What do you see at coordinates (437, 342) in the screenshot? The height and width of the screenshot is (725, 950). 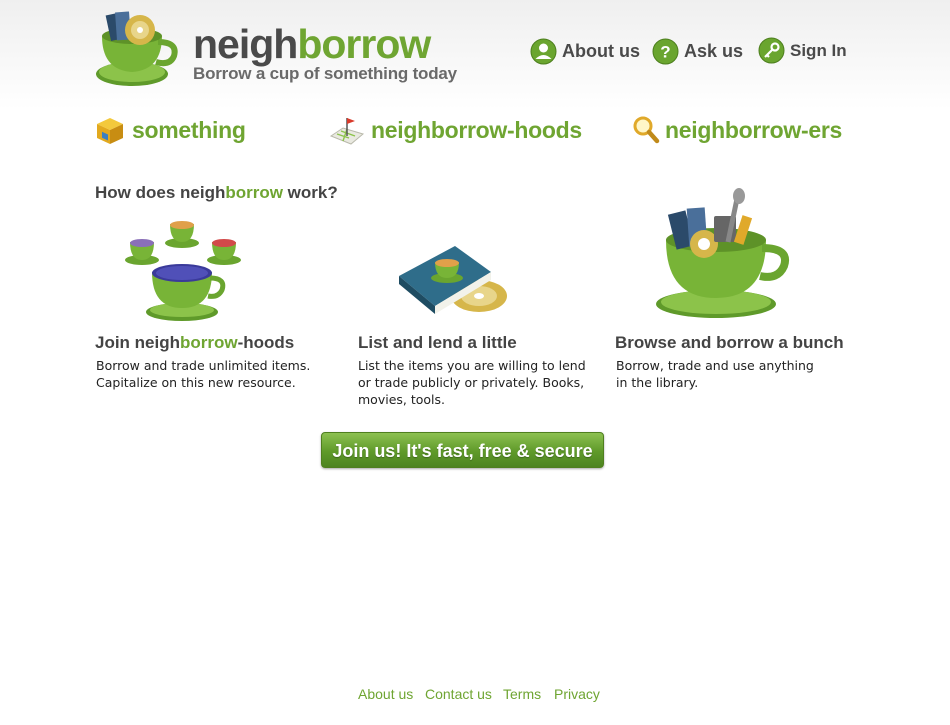 I see `step-list-title: List and lend a little` at bounding box center [437, 342].